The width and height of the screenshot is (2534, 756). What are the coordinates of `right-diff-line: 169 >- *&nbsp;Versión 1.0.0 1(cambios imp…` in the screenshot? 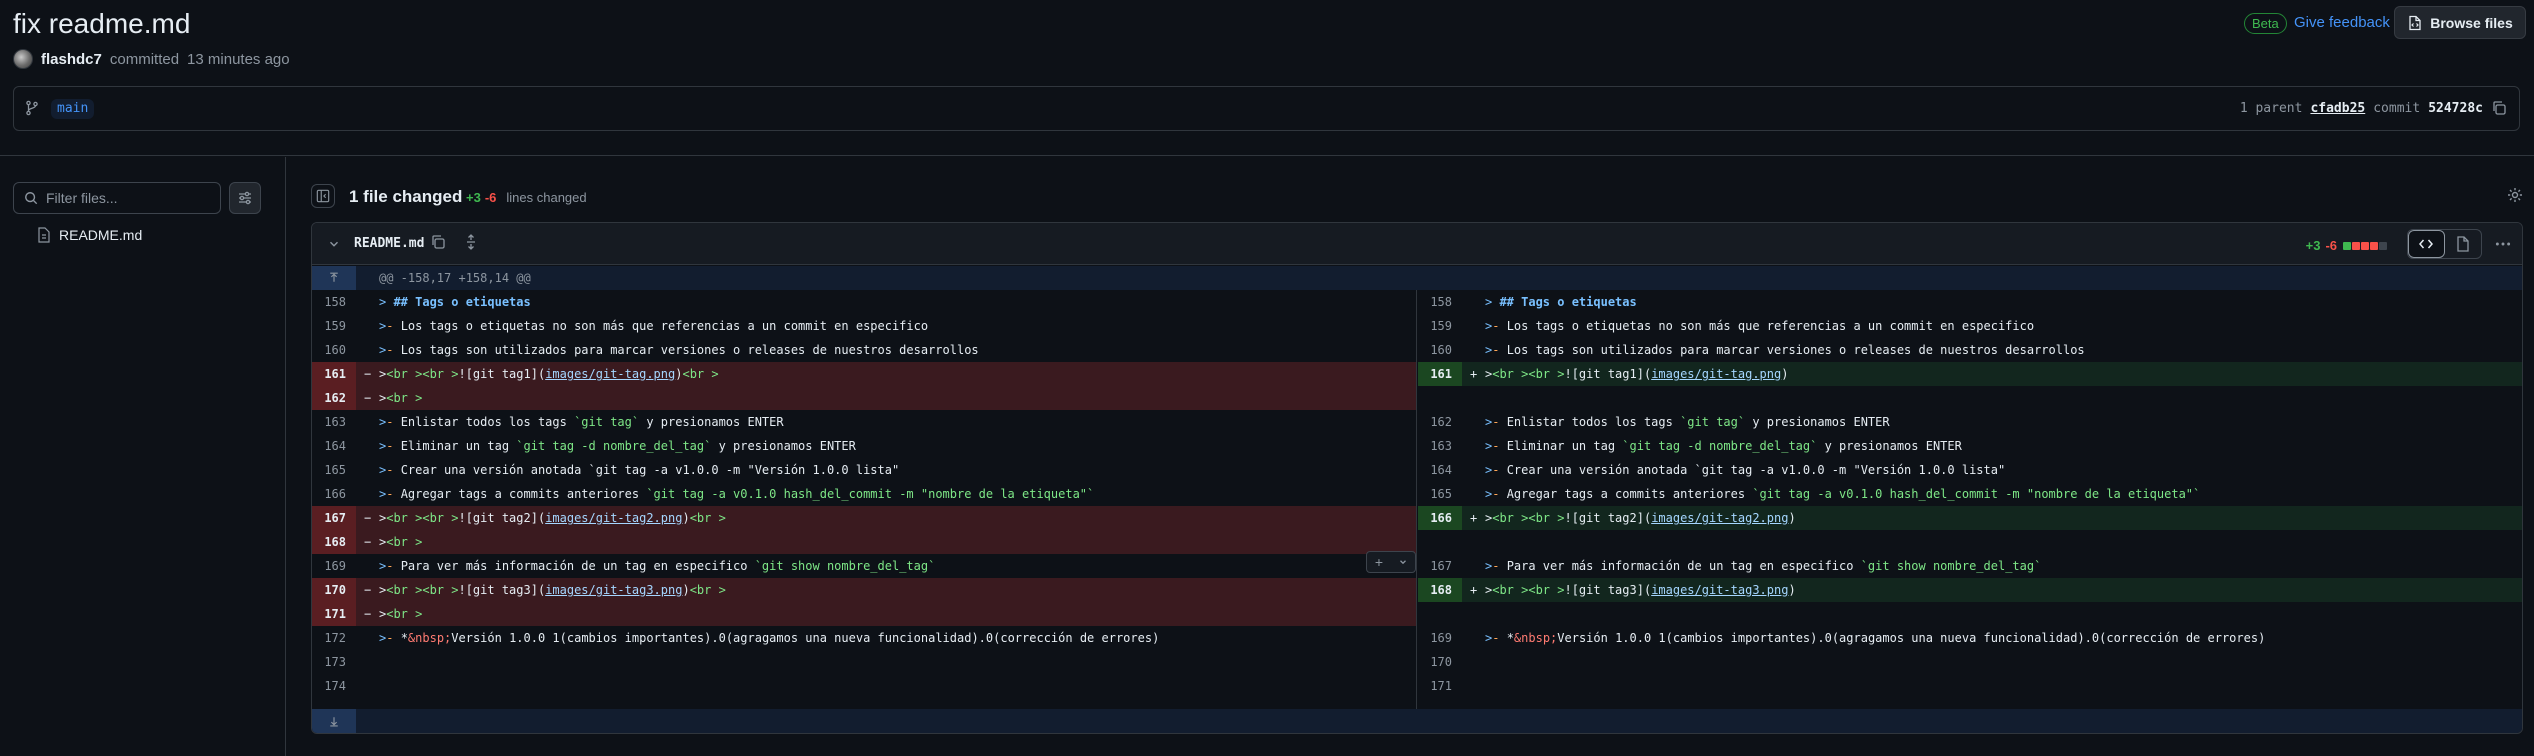 It's located at (1970, 638).